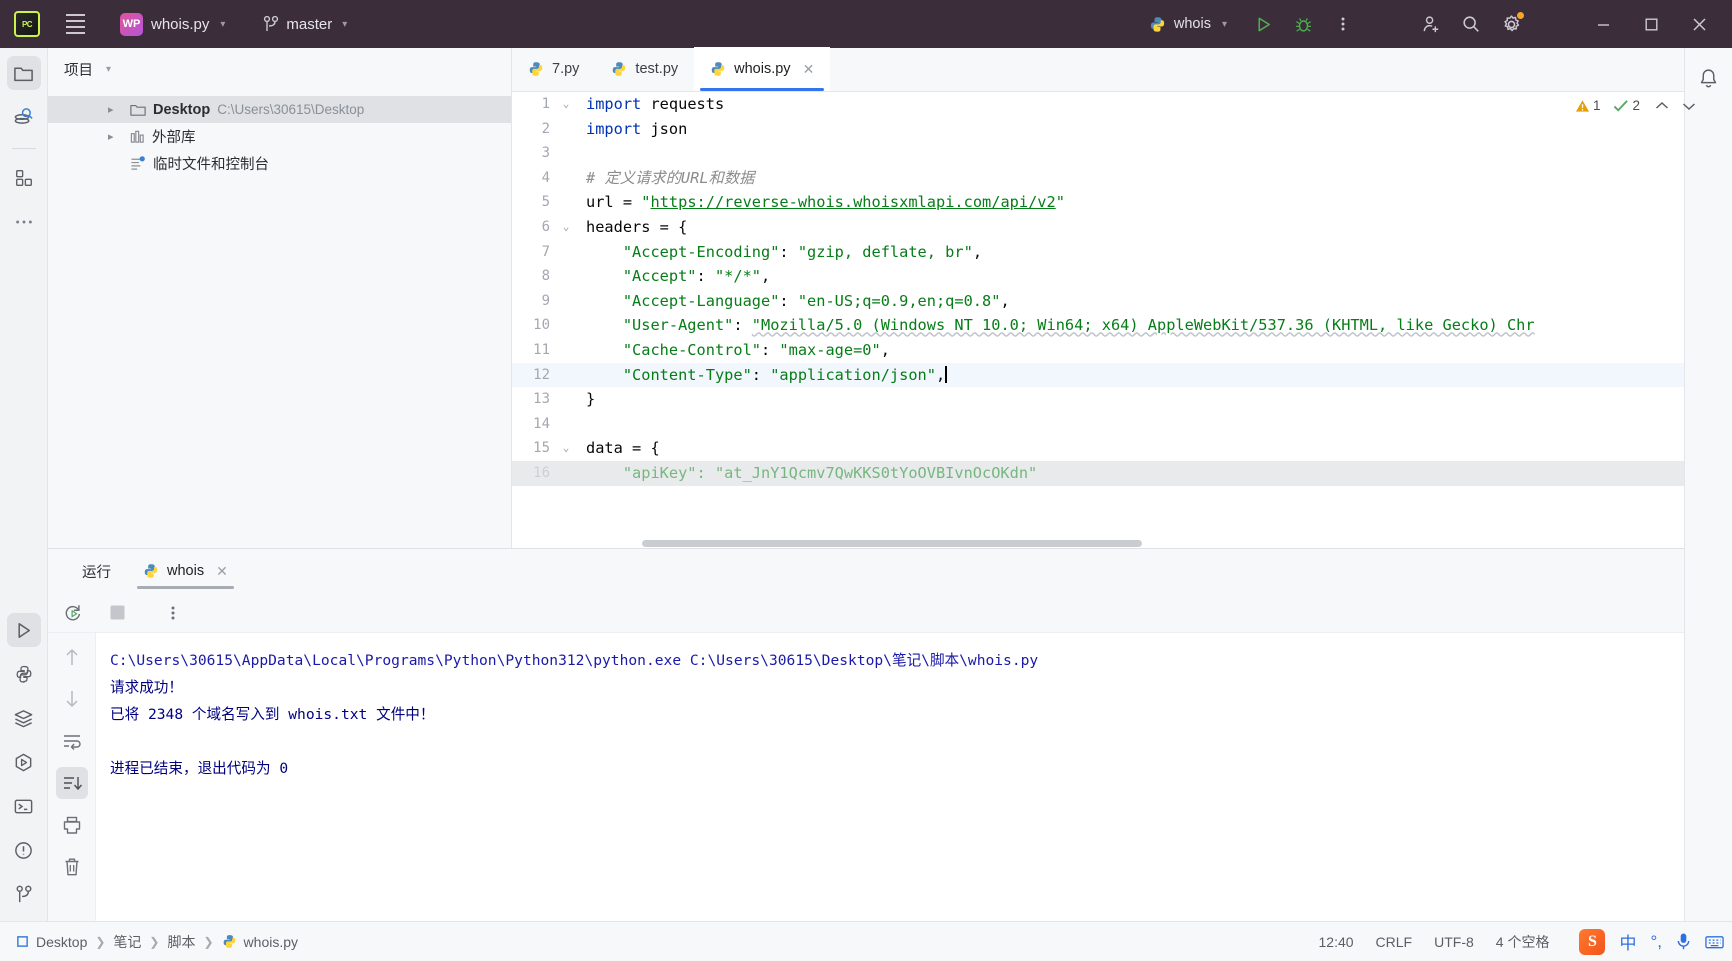 This screenshot has width=1732, height=961. What do you see at coordinates (279, 136) in the screenshot?
I see `tree-item-external-libraries: ▸ 外部库` at bounding box center [279, 136].